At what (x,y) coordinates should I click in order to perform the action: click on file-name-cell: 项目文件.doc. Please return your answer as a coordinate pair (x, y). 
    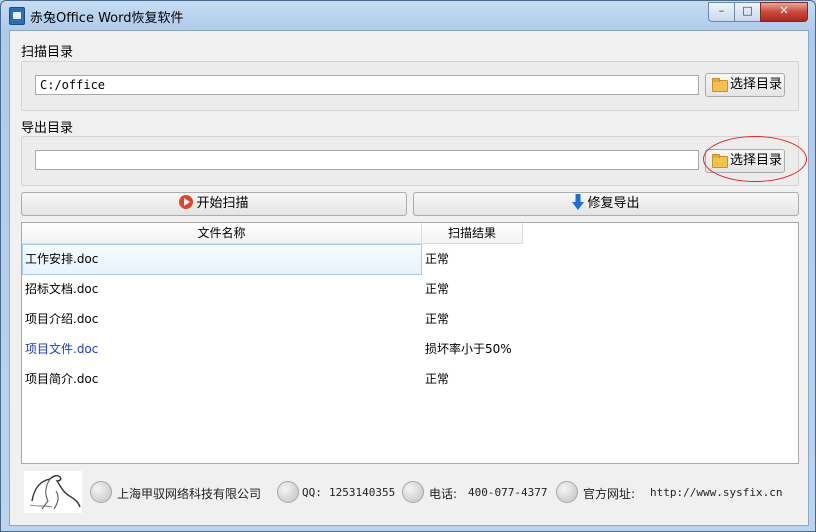
    Looking at the image, I should click on (62, 349).